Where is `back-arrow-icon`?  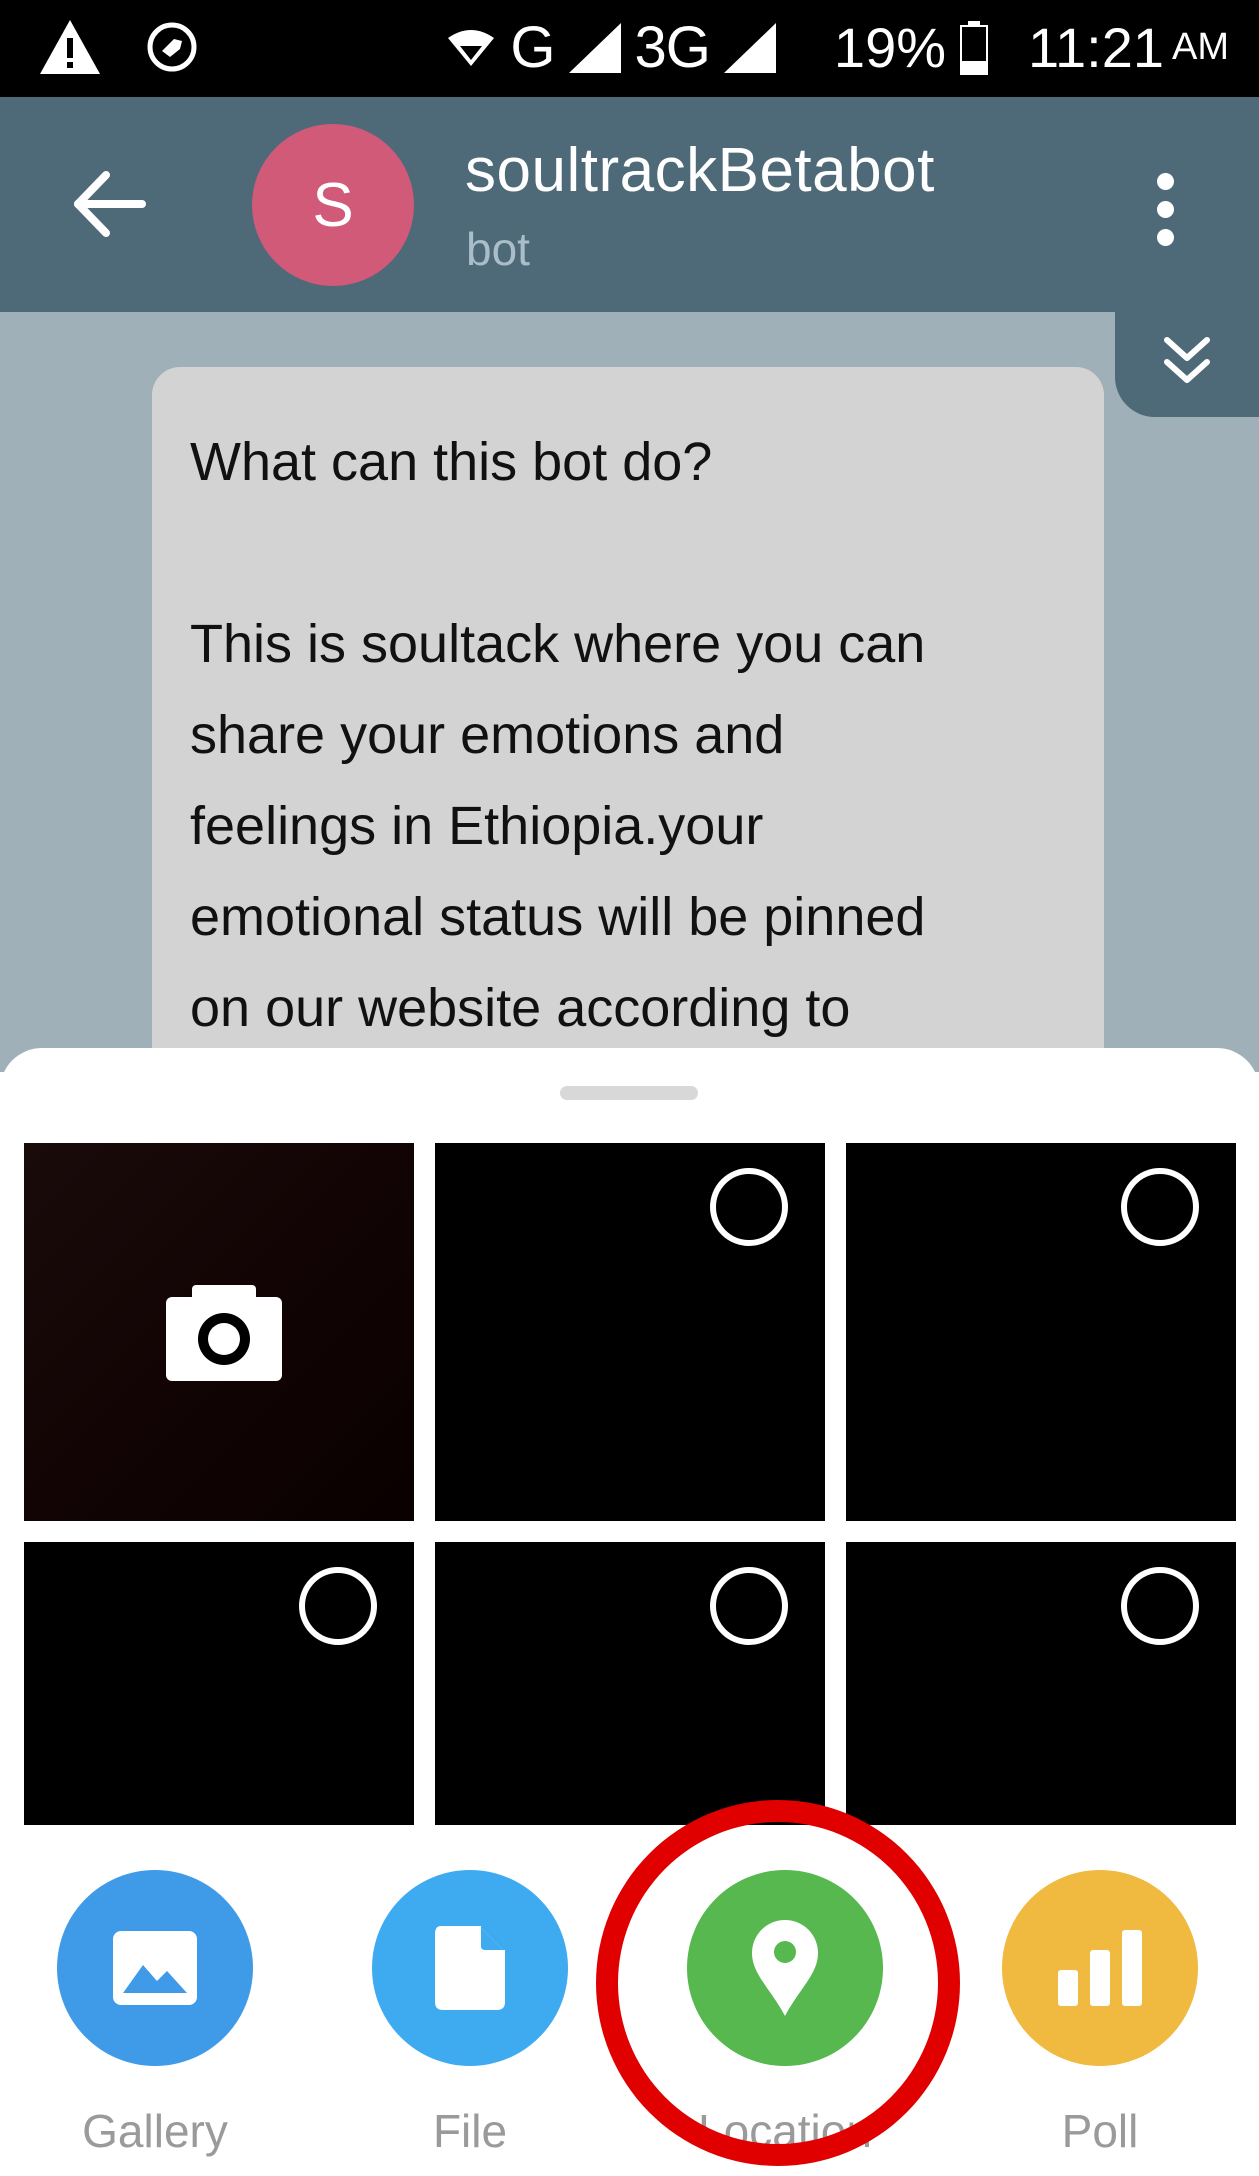
back-arrow-icon is located at coordinates (110, 204).